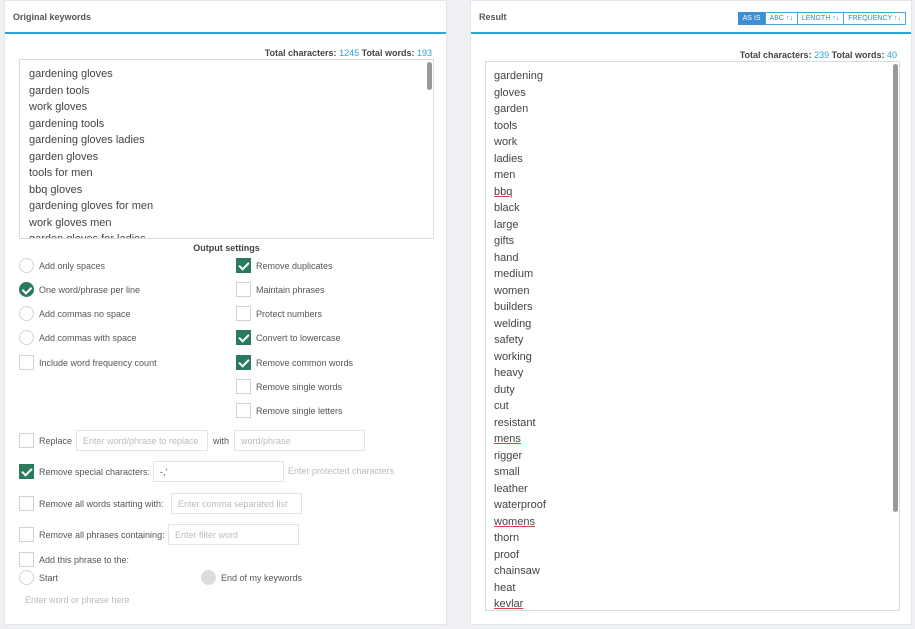 The height and width of the screenshot is (629, 915). Describe the element at coordinates (236, 503) in the screenshot. I see `starting-with-input` at that location.